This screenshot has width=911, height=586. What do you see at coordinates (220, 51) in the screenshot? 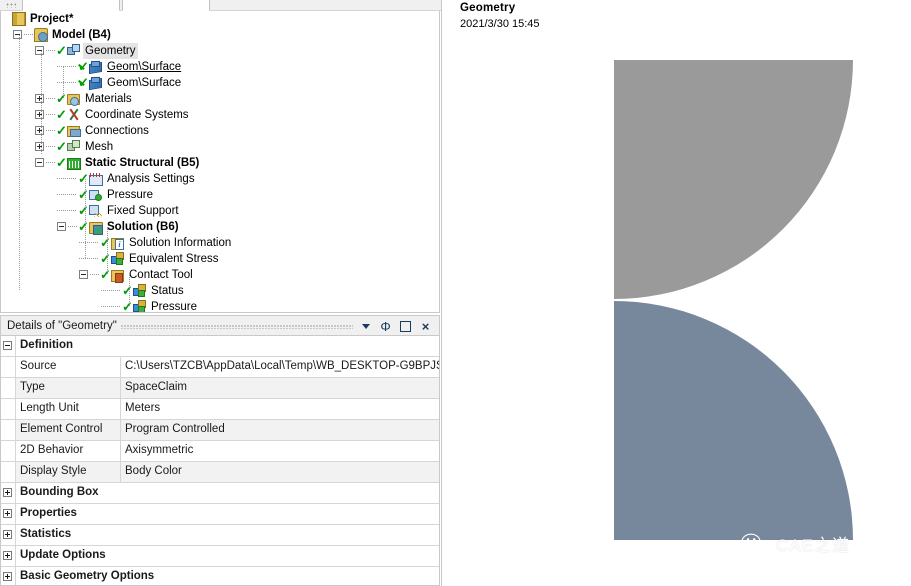
I see `tree-item: ✓ Geometry` at bounding box center [220, 51].